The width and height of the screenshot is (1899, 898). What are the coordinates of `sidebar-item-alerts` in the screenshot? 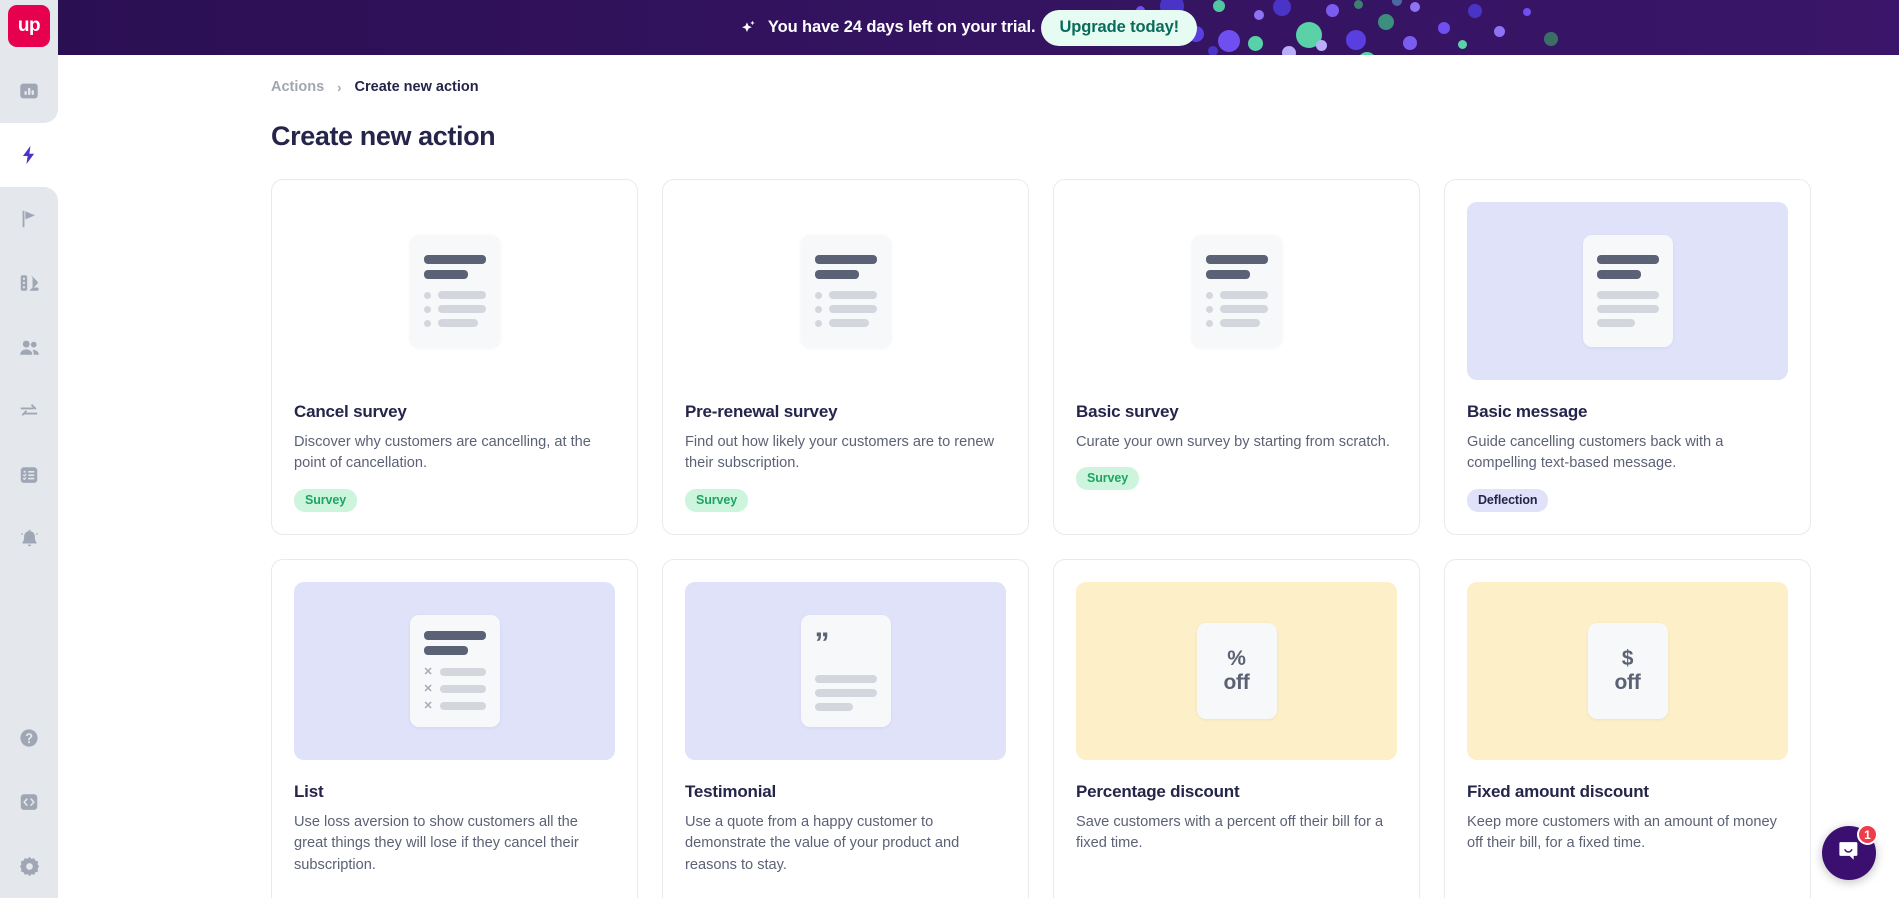 It's located at (29, 539).